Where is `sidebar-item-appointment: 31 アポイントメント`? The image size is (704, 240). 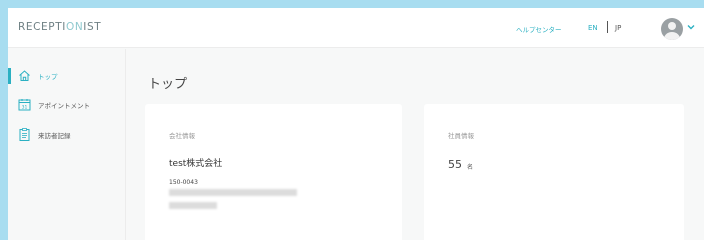 sidebar-item-appointment: 31 アポイントメント is located at coordinates (67, 105).